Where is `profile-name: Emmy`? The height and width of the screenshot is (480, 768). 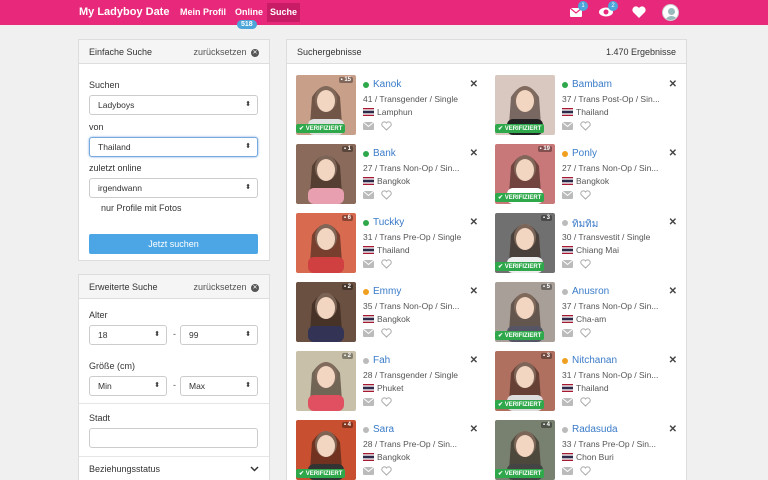
profile-name: Emmy is located at coordinates (387, 291).